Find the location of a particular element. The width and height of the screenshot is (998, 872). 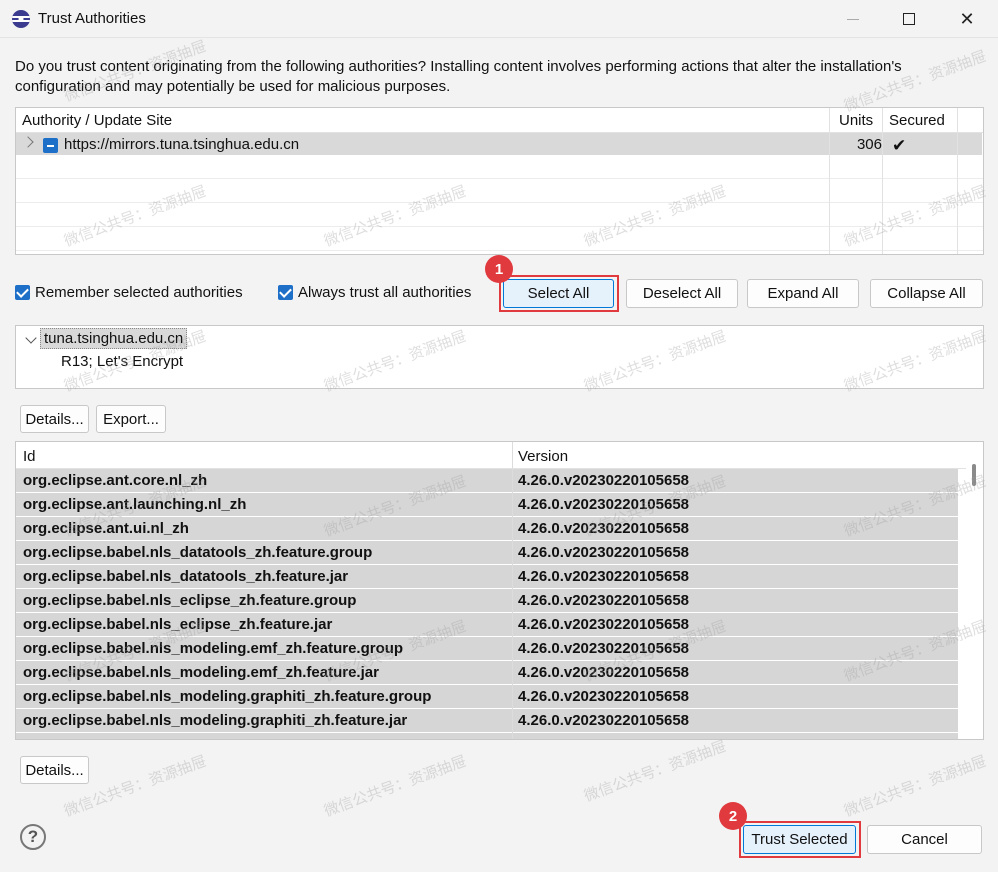

column-header-secured: Secured is located at coordinates (917, 120).